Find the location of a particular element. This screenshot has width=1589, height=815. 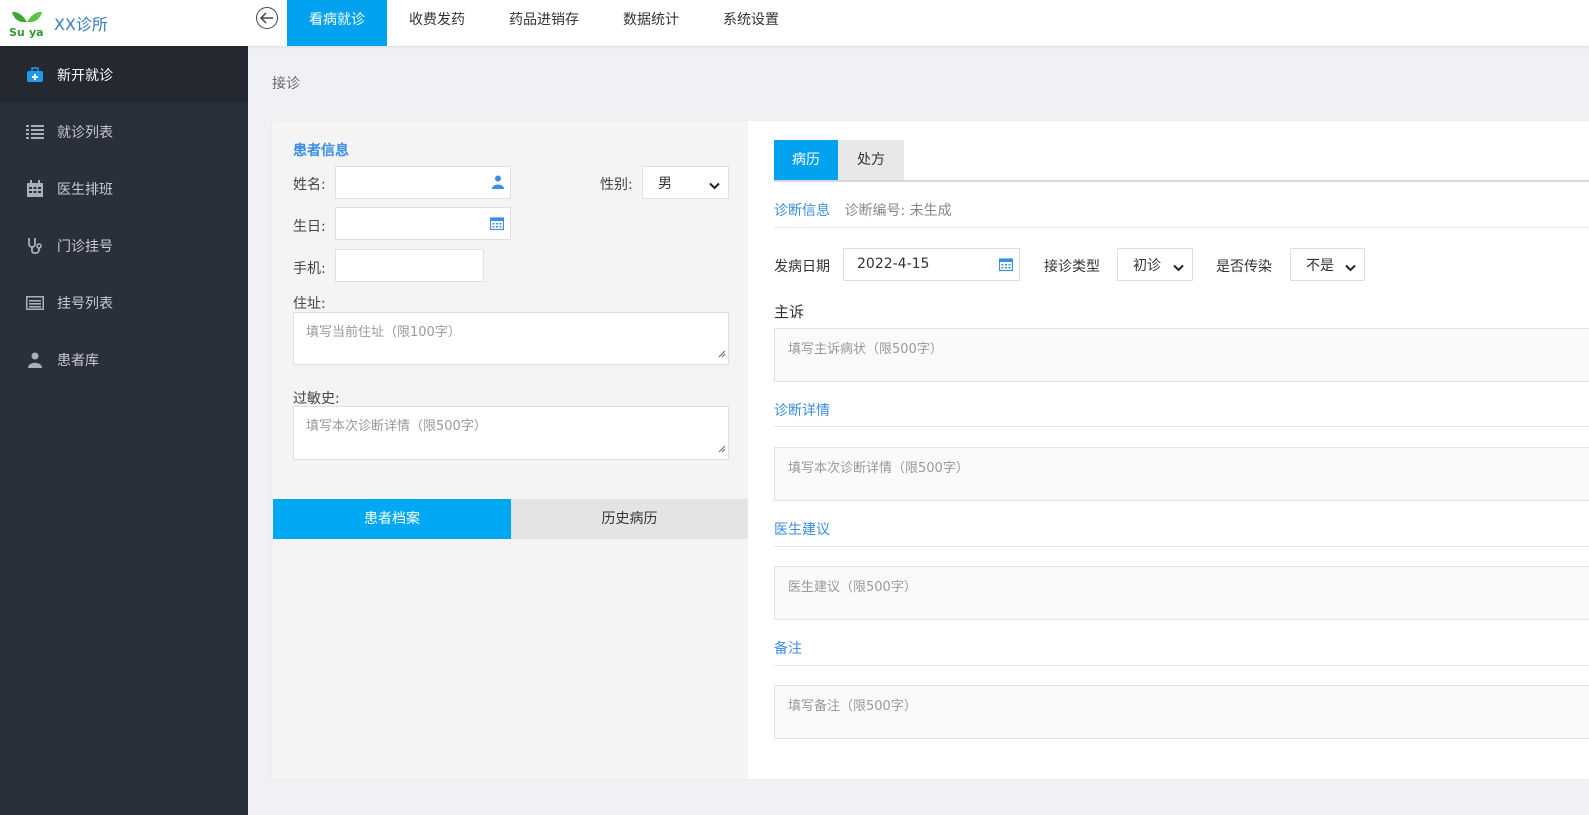

infectious-select: 不是 is located at coordinates (1327, 264).